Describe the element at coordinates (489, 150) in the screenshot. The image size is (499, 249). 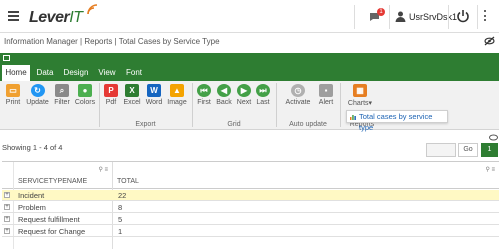
I see `current-page-button: 1` at that location.